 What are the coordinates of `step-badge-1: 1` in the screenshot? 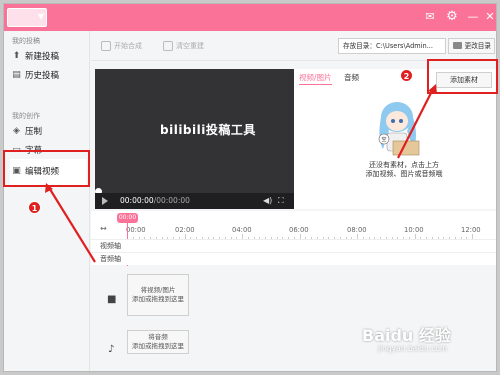 It's located at (34, 207).